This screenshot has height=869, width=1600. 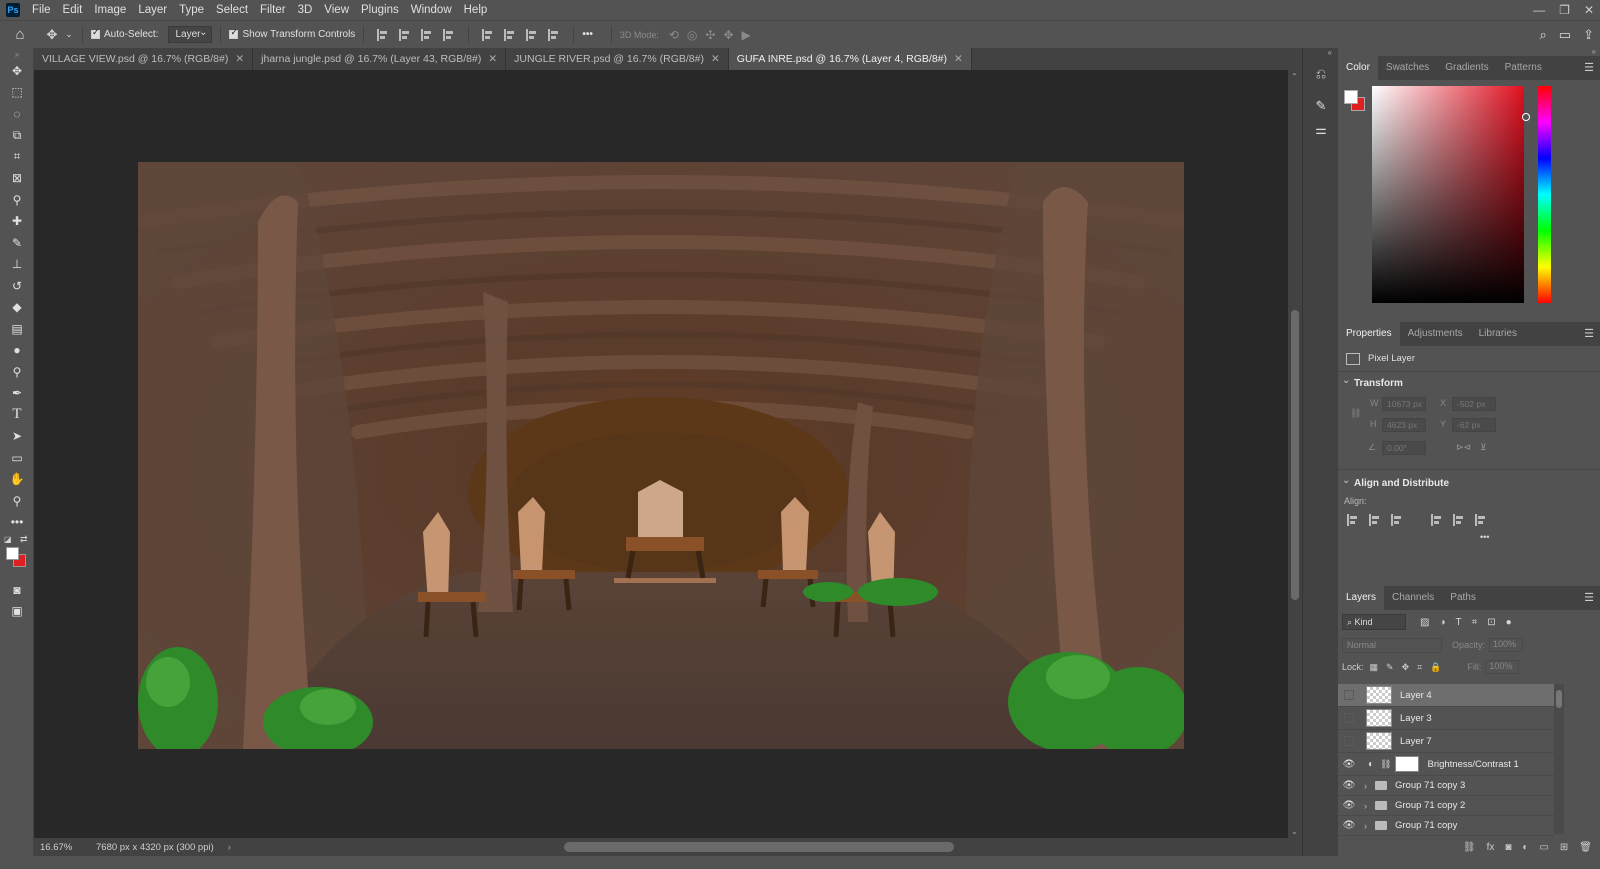 What do you see at coordinates (1463, 598) in the screenshot?
I see `tab-paths: Paths` at bounding box center [1463, 598].